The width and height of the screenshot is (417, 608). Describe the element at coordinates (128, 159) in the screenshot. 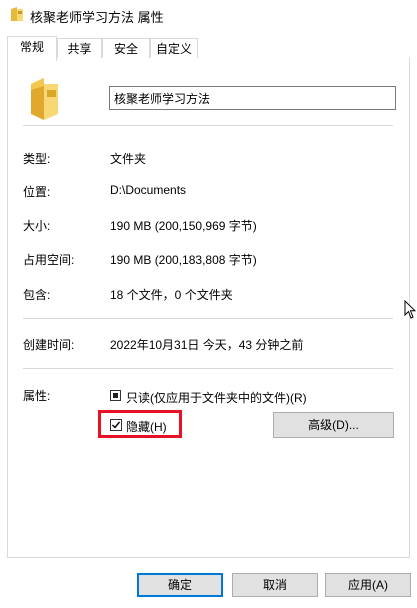

I see `type-value: 文件夹` at that location.